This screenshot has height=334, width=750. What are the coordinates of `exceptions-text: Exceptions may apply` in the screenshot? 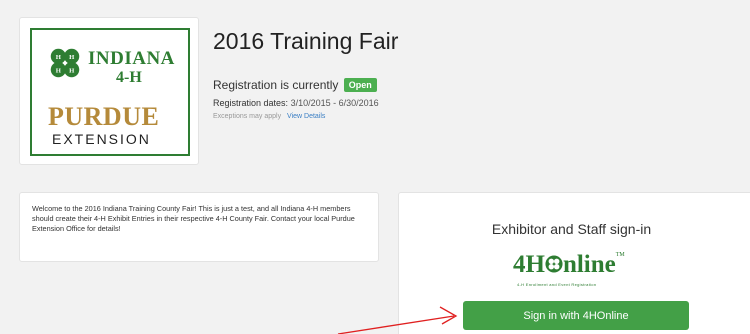 It's located at (247, 116).